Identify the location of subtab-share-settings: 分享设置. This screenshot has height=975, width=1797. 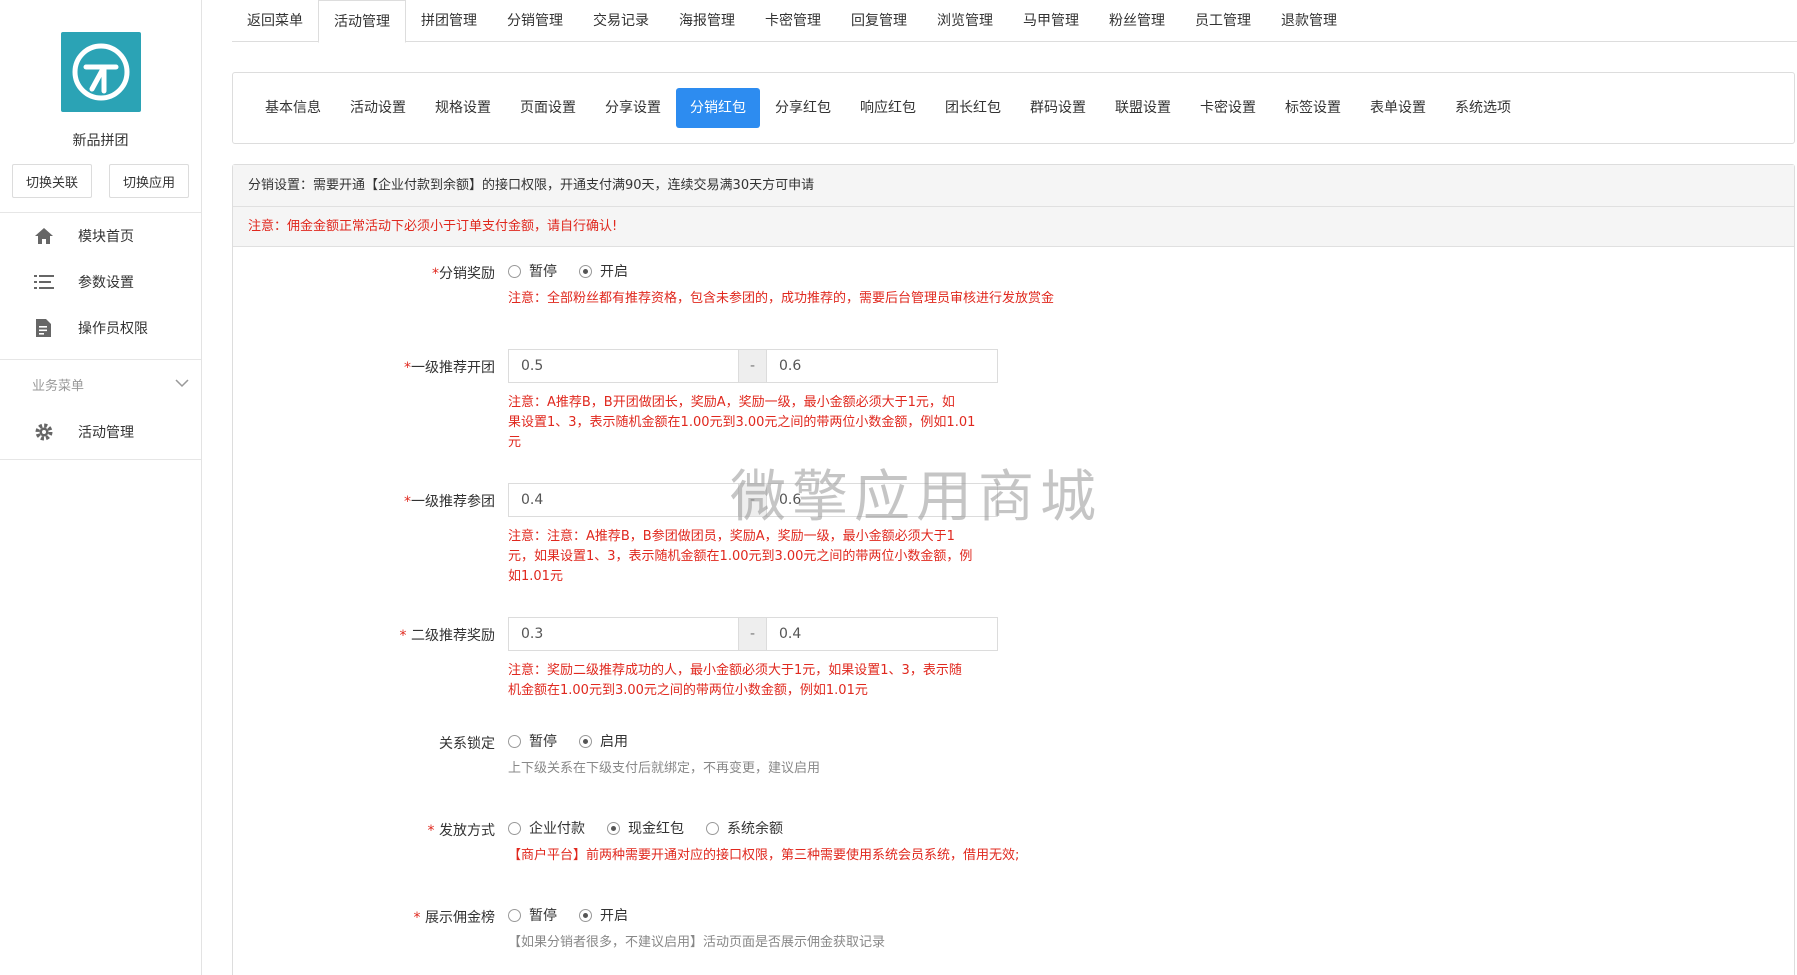
(633, 108).